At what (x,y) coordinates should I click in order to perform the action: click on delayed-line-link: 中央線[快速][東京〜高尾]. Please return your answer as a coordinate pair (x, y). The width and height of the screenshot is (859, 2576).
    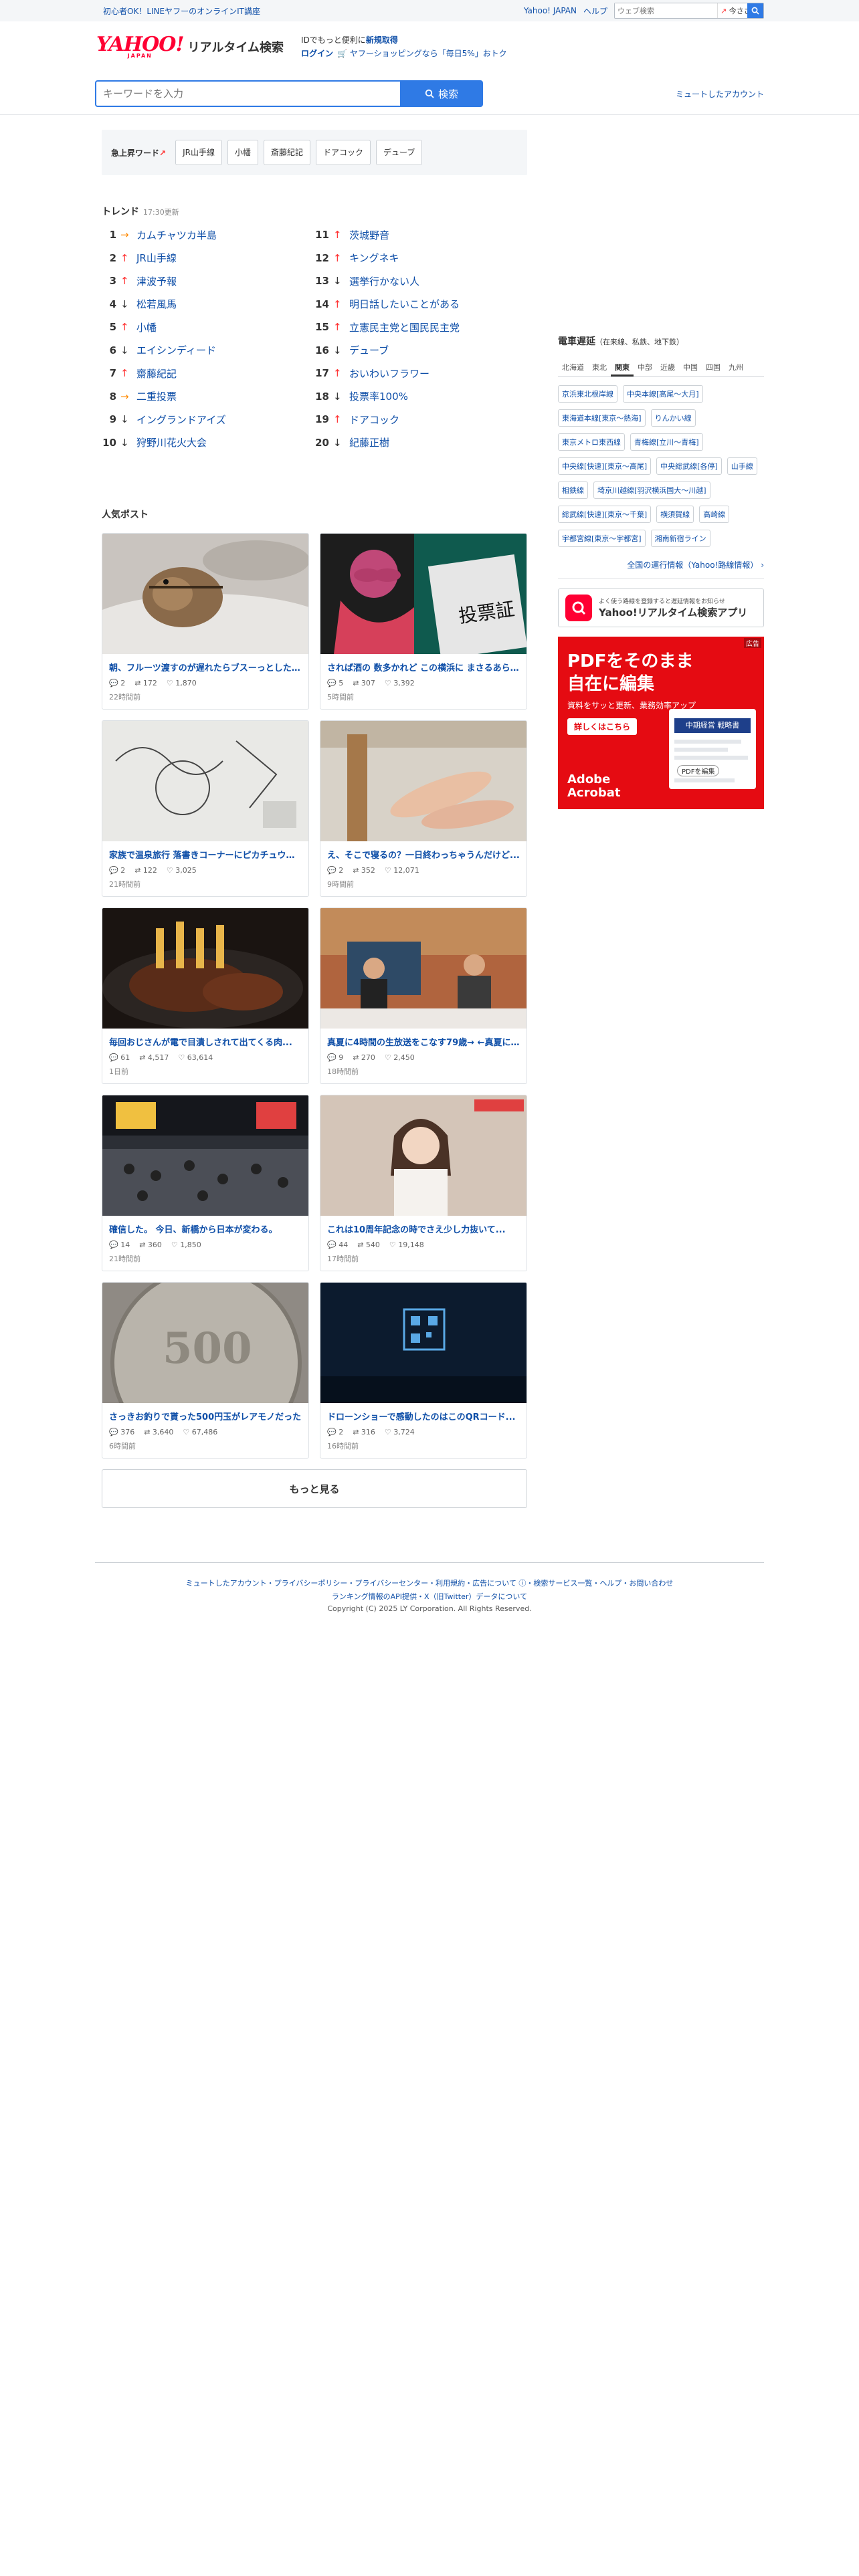
    Looking at the image, I should click on (605, 466).